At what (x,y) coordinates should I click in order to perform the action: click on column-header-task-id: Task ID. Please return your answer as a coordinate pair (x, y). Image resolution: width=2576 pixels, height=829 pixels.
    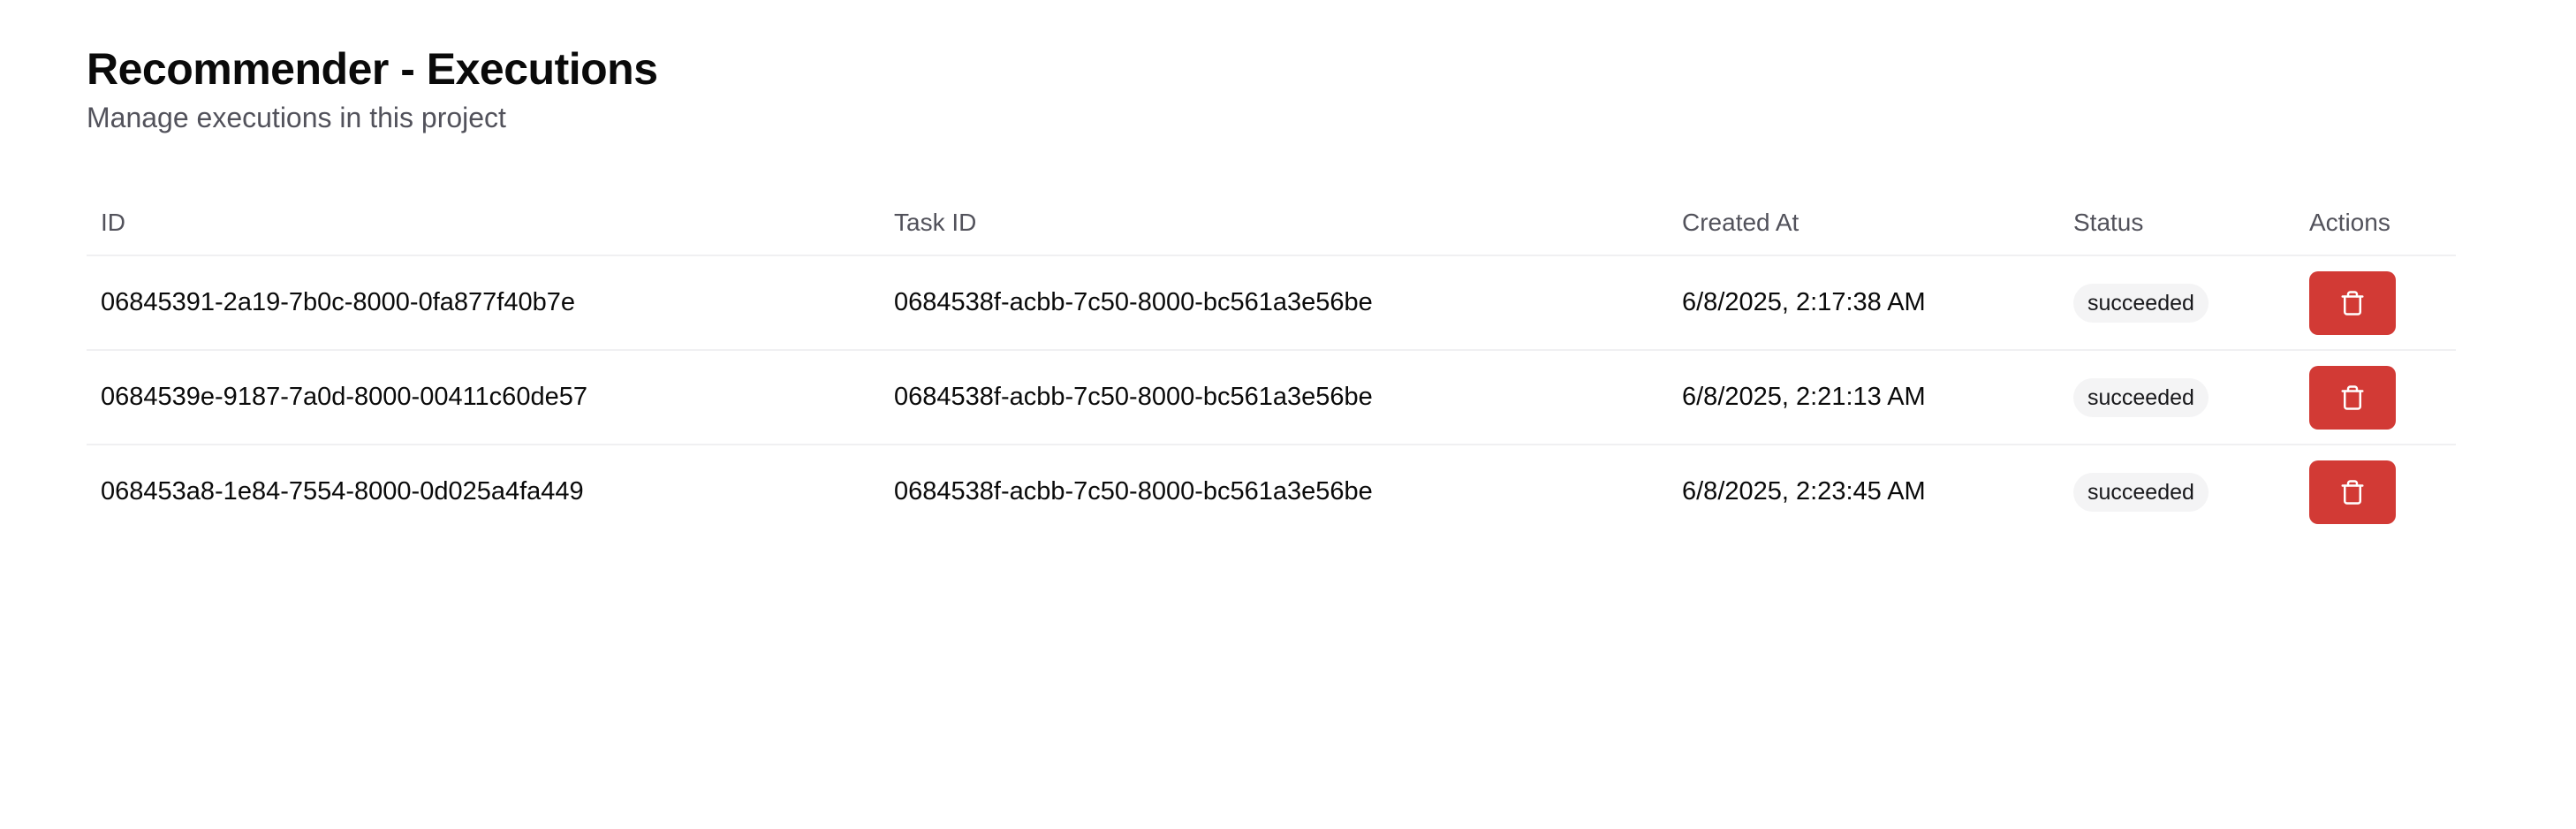
    Looking at the image, I should click on (1274, 223).